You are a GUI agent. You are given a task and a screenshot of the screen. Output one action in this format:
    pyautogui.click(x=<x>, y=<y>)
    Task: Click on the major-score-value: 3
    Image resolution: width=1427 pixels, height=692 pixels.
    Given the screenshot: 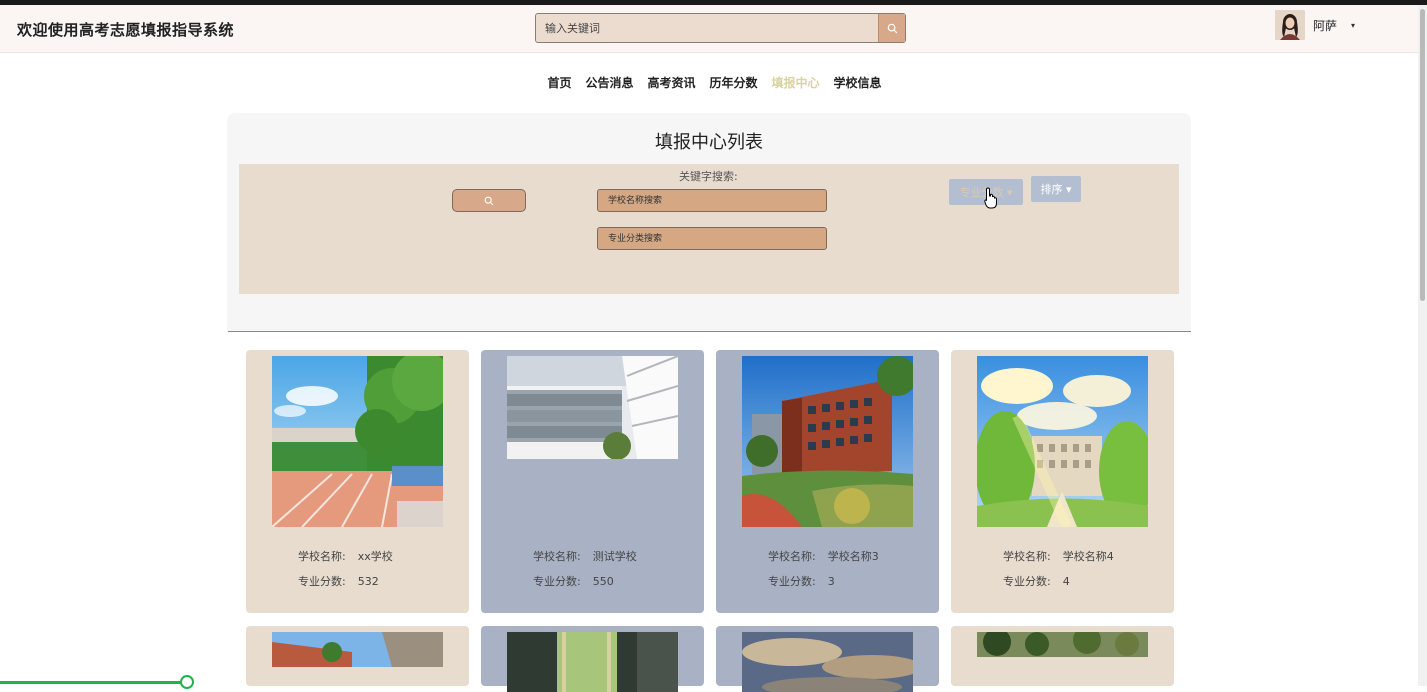 What is the action you would take?
    pyautogui.click(x=831, y=581)
    